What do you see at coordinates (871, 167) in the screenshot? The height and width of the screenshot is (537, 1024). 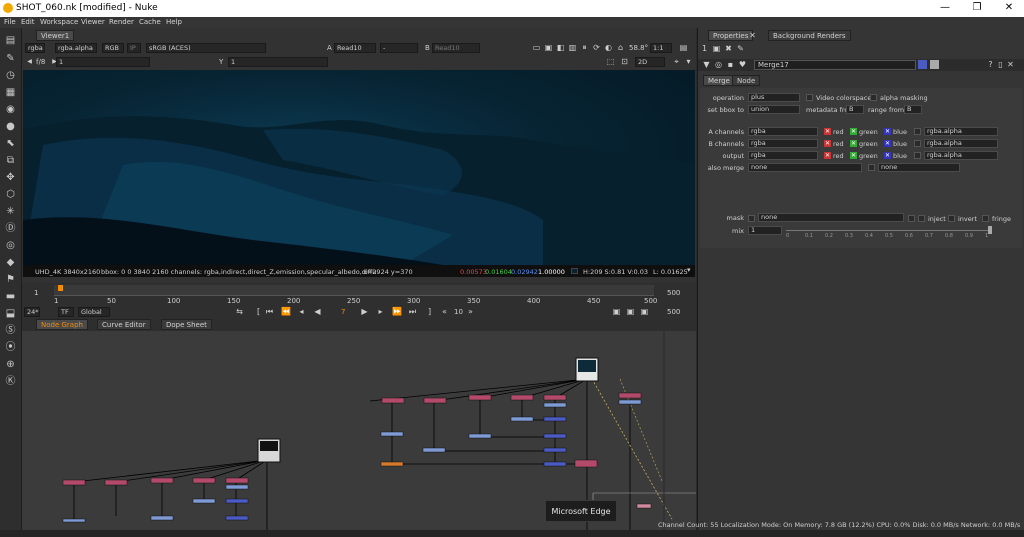 I see `also-merge-checkbox` at bounding box center [871, 167].